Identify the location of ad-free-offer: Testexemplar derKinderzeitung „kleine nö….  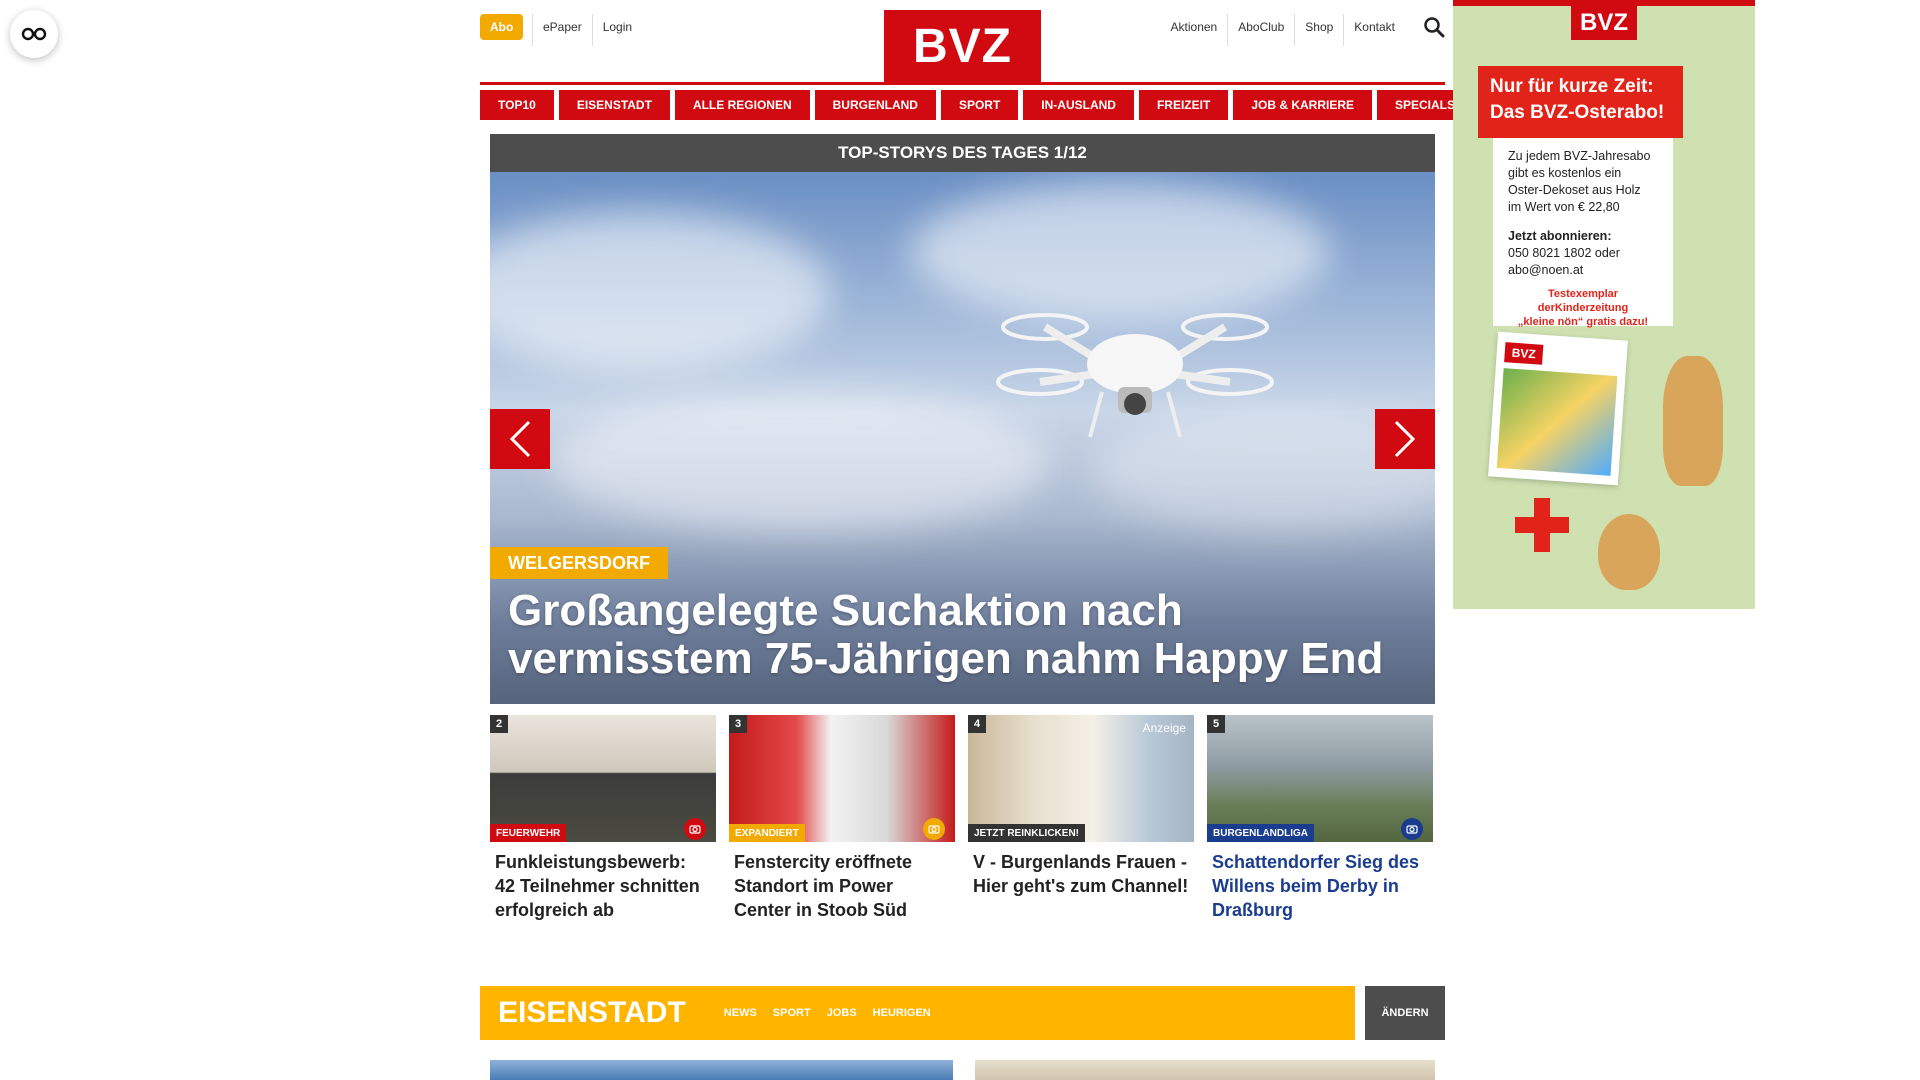
(1583, 308).